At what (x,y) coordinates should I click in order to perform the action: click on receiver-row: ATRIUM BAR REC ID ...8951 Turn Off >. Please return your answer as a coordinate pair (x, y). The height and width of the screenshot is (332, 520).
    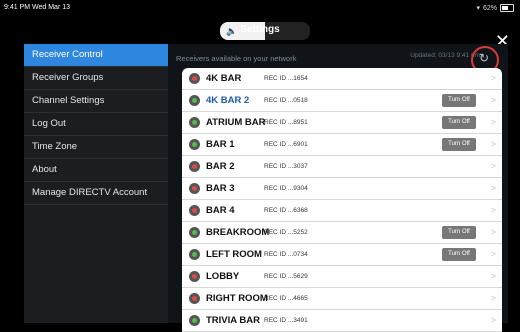
    Looking at the image, I should click on (342, 123).